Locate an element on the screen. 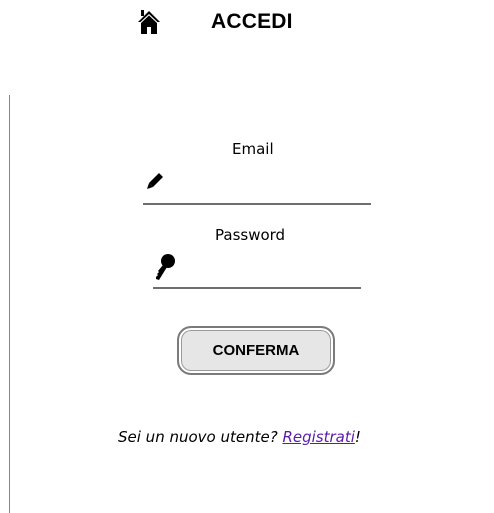  register-link: Registrati is located at coordinates (318, 437).